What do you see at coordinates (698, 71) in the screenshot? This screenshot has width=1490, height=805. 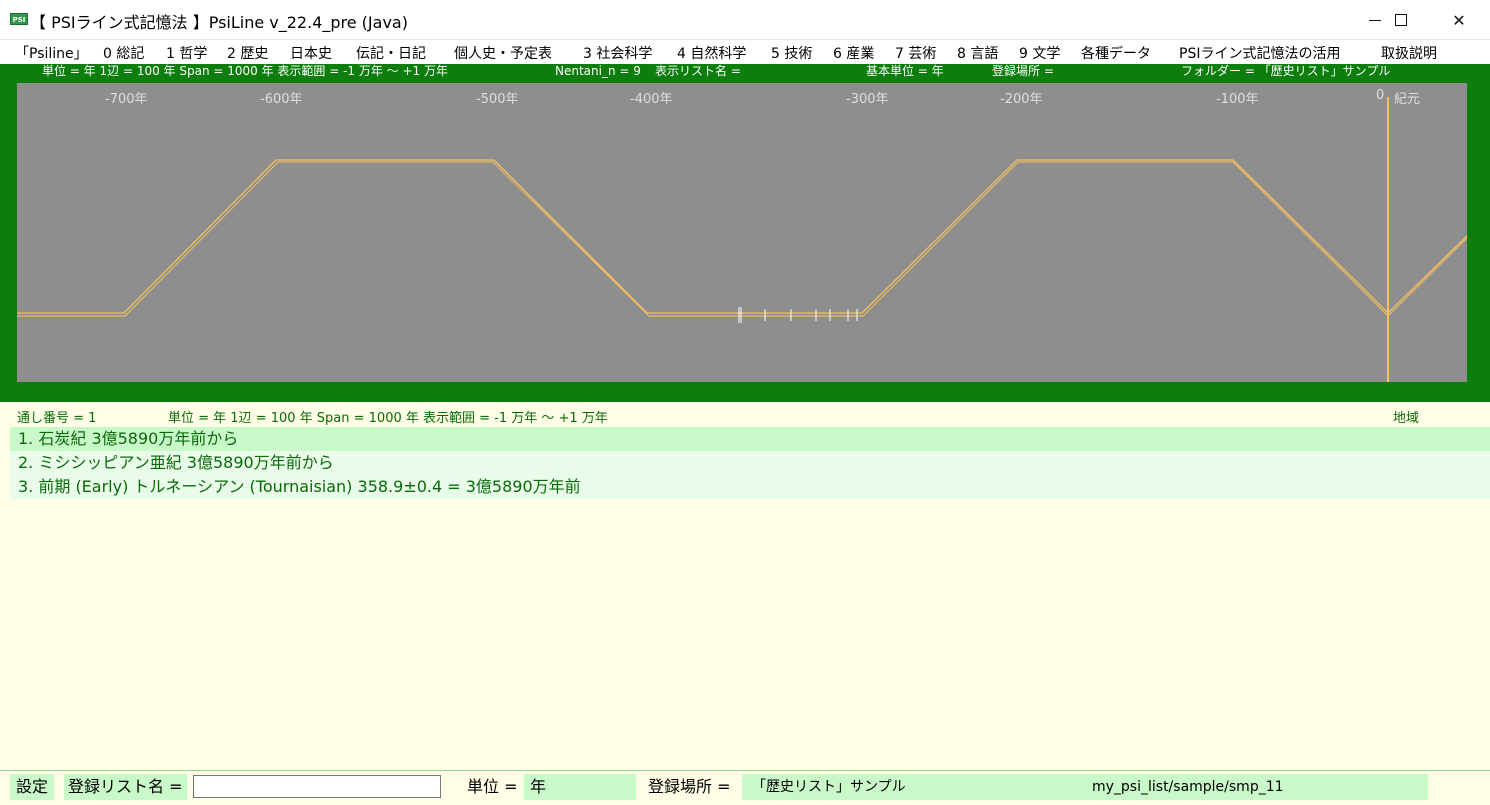 I see `chart-list-name: 表示リスト名 =` at bounding box center [698, 71].